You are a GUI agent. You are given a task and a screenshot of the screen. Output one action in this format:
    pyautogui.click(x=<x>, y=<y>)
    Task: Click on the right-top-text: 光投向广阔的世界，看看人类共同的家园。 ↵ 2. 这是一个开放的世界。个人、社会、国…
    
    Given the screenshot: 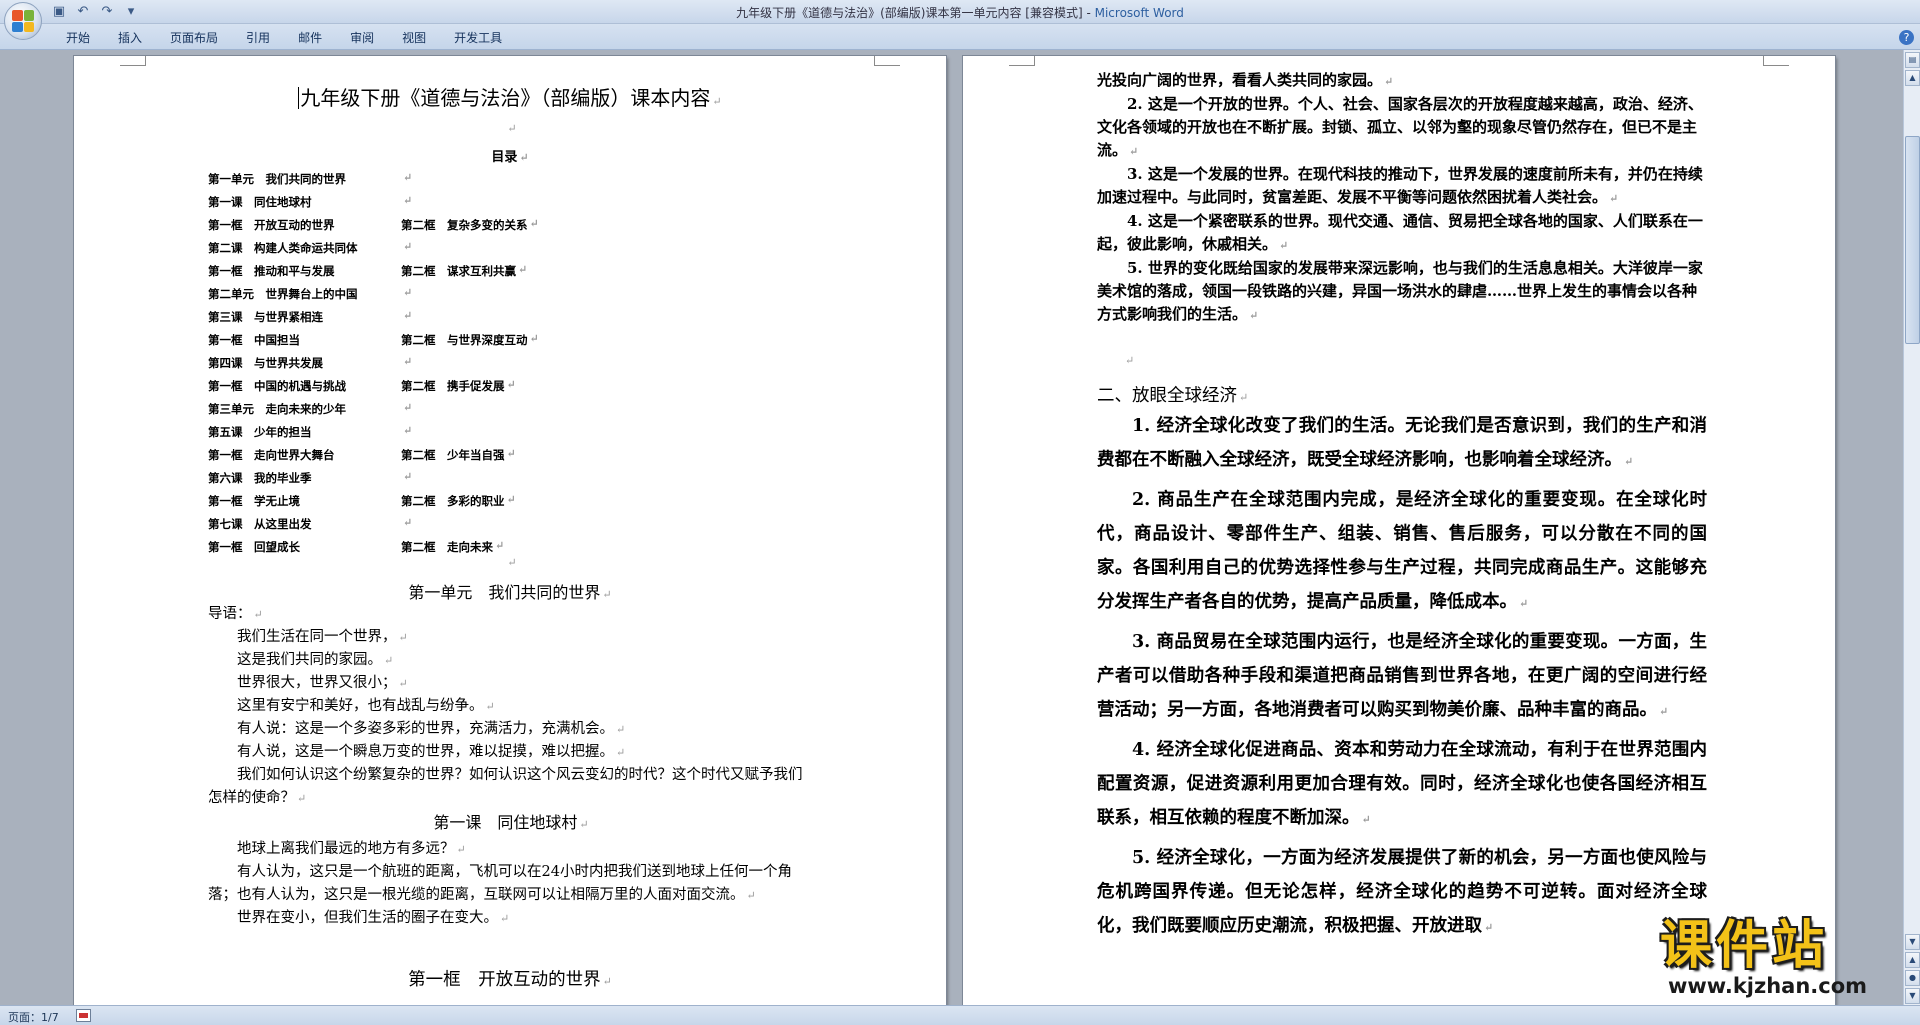 What is the action you would take?
    pyautogui.click(x=1402, y=198)
    